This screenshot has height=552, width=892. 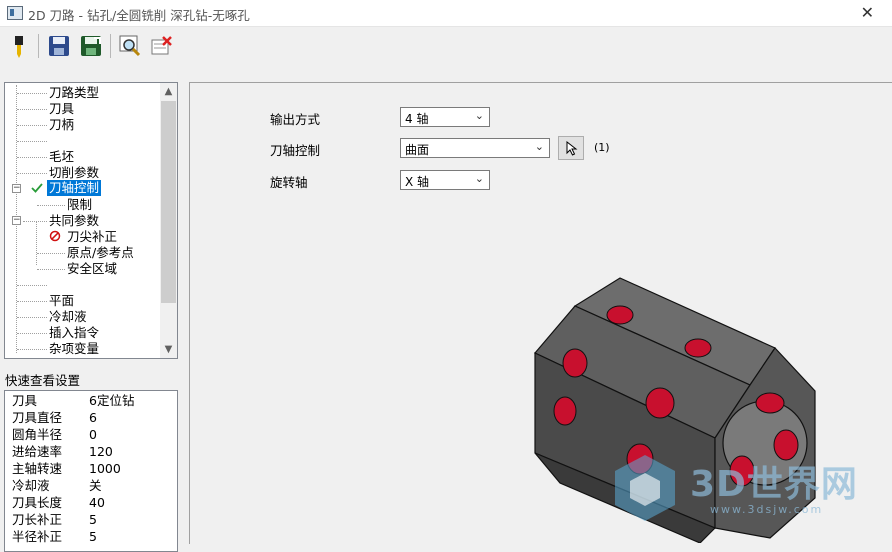 I want to click on save-as-icon, so click(x=91, y=46).